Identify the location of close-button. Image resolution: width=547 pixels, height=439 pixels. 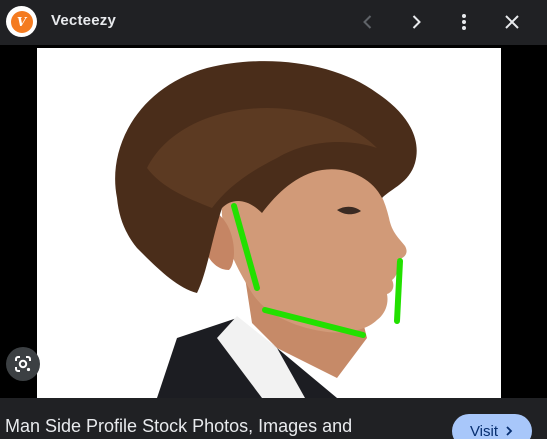
(512, 22).